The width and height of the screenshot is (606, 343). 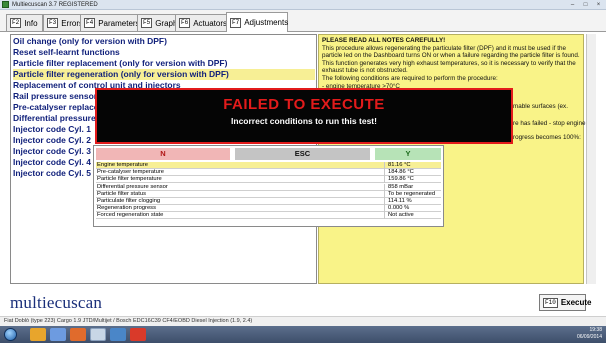 I want to click on table-row: Differential pressure sensor 858 mBar, so click(x=268, y=187).